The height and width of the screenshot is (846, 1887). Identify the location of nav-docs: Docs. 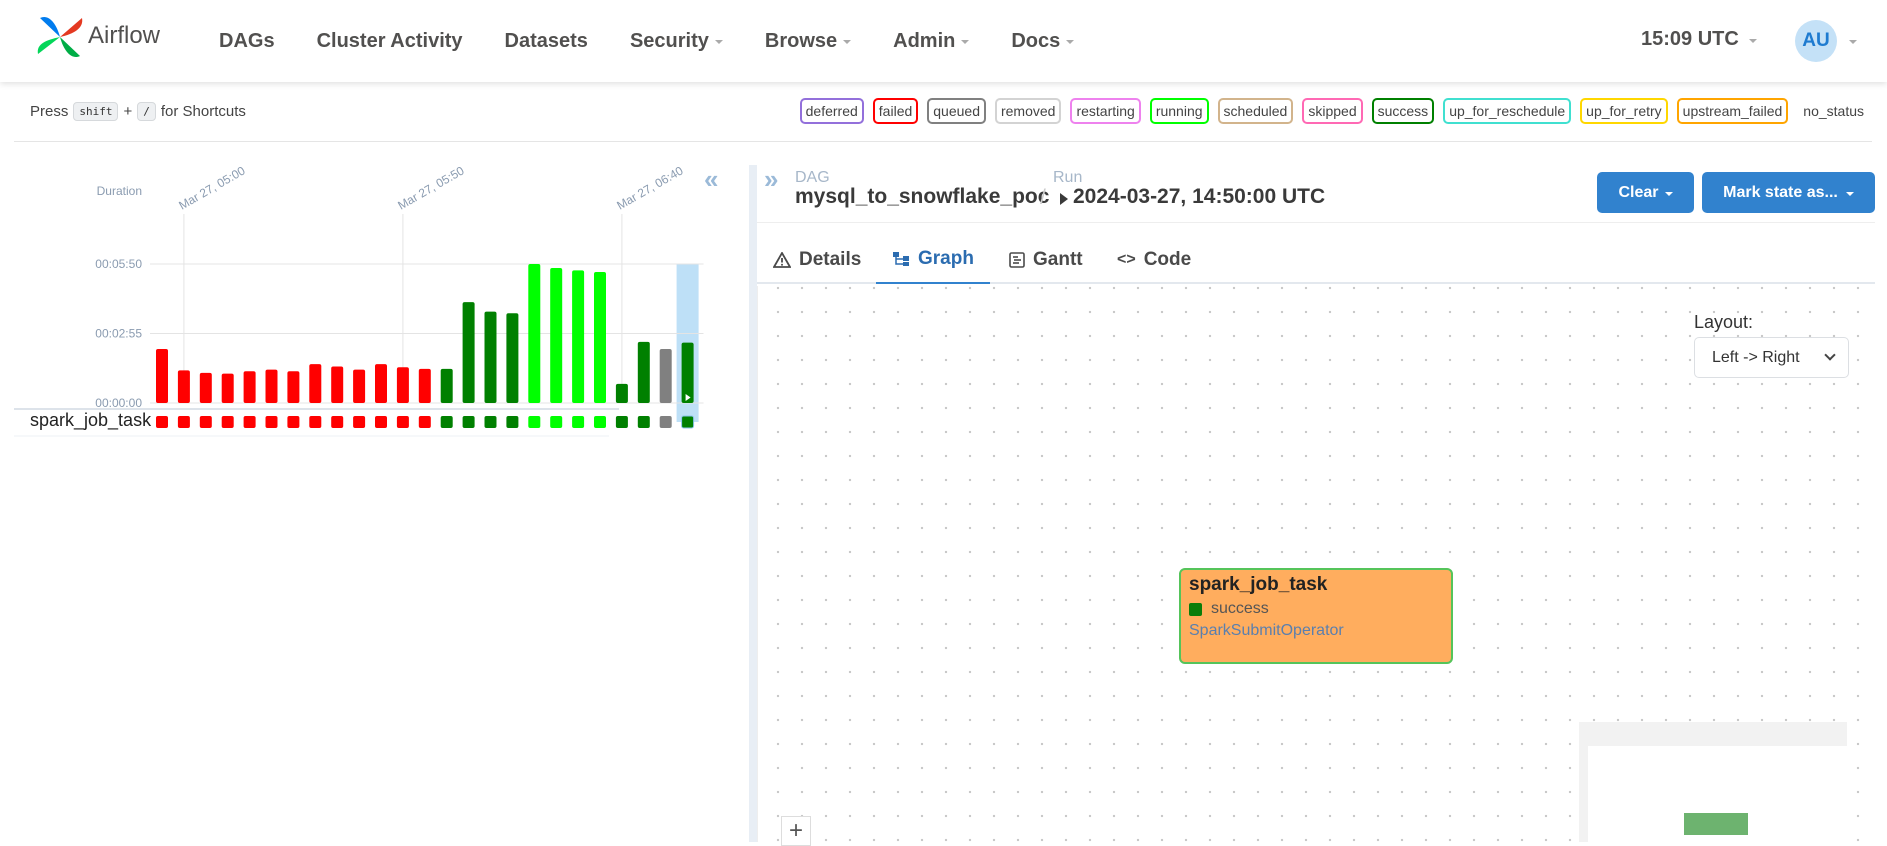
(1043, 41).